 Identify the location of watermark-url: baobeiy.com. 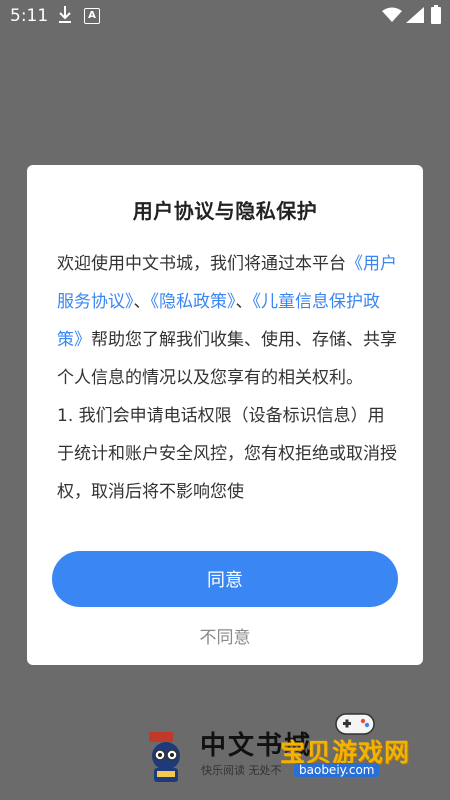
(337, 770).